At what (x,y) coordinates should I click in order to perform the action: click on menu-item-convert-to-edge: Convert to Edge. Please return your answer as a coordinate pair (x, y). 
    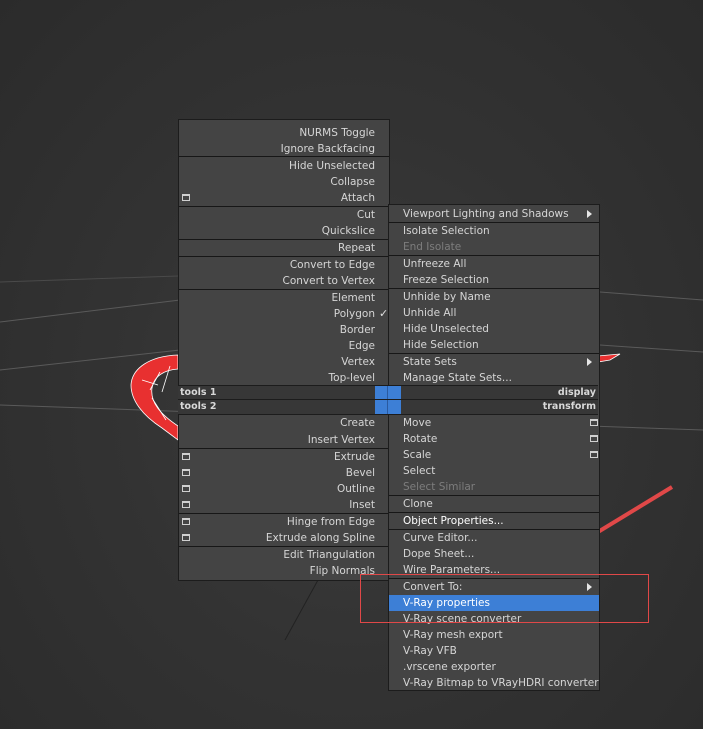
    Looking at the image, I should click on (284, 265).